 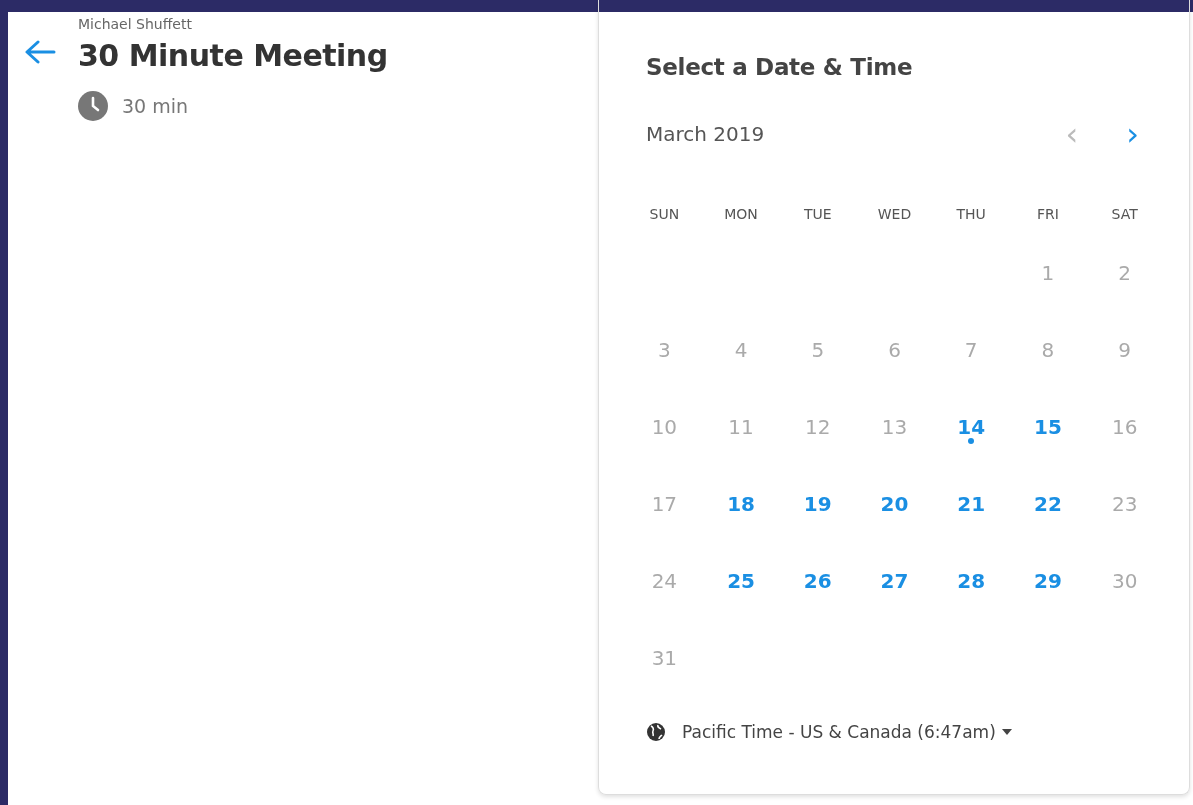 What do you see at coordinates (1124, 272) in the screenshot?
I see `unavailable-day: 2` at bounding box center [1124, 272].